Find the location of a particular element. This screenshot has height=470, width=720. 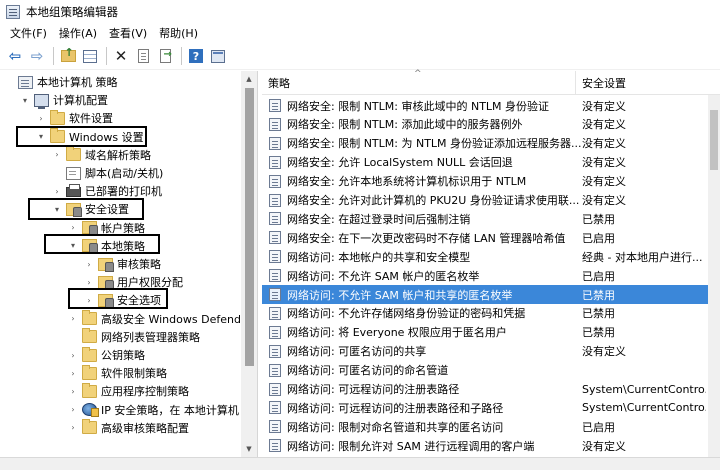

tree-item: › 域名解析策略 is located at coordinates (101, 155).